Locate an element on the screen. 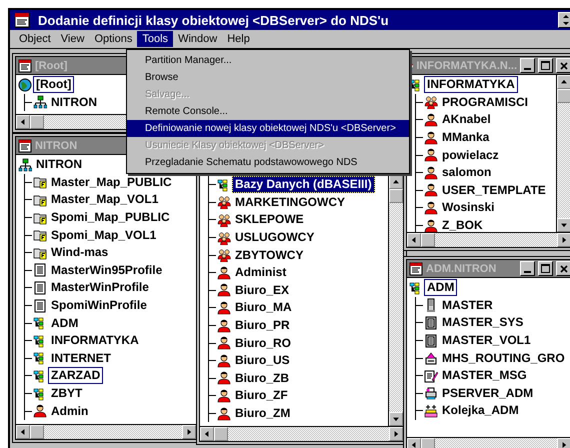 Image resolution: width=570 pixels, height=448 pixels. menu-item: Object is located at coordinates (35, 39).